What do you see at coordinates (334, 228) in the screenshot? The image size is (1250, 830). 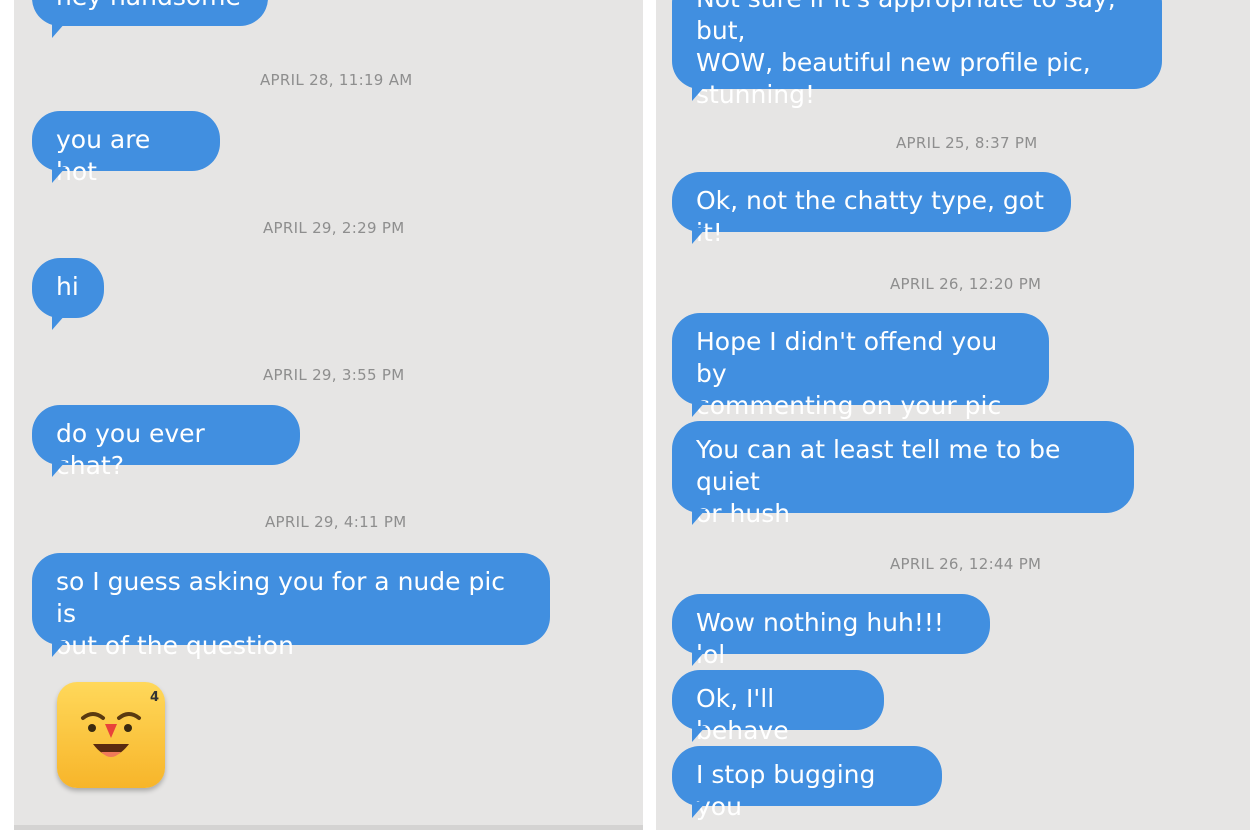 I see `message-timestamp: APRIL 29, 2:29 PM` at bounding box center [334, 228].